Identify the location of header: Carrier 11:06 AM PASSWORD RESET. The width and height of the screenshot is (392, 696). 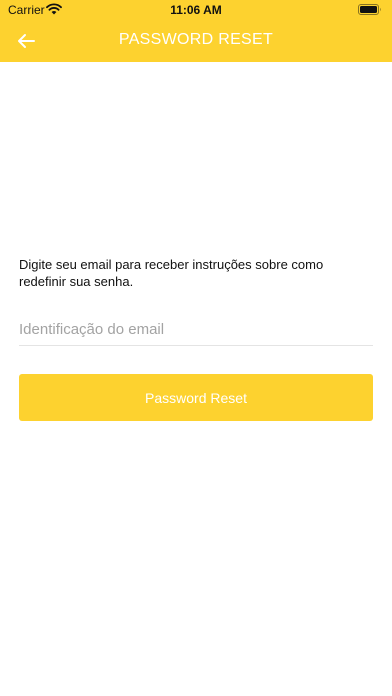
(196, 31).